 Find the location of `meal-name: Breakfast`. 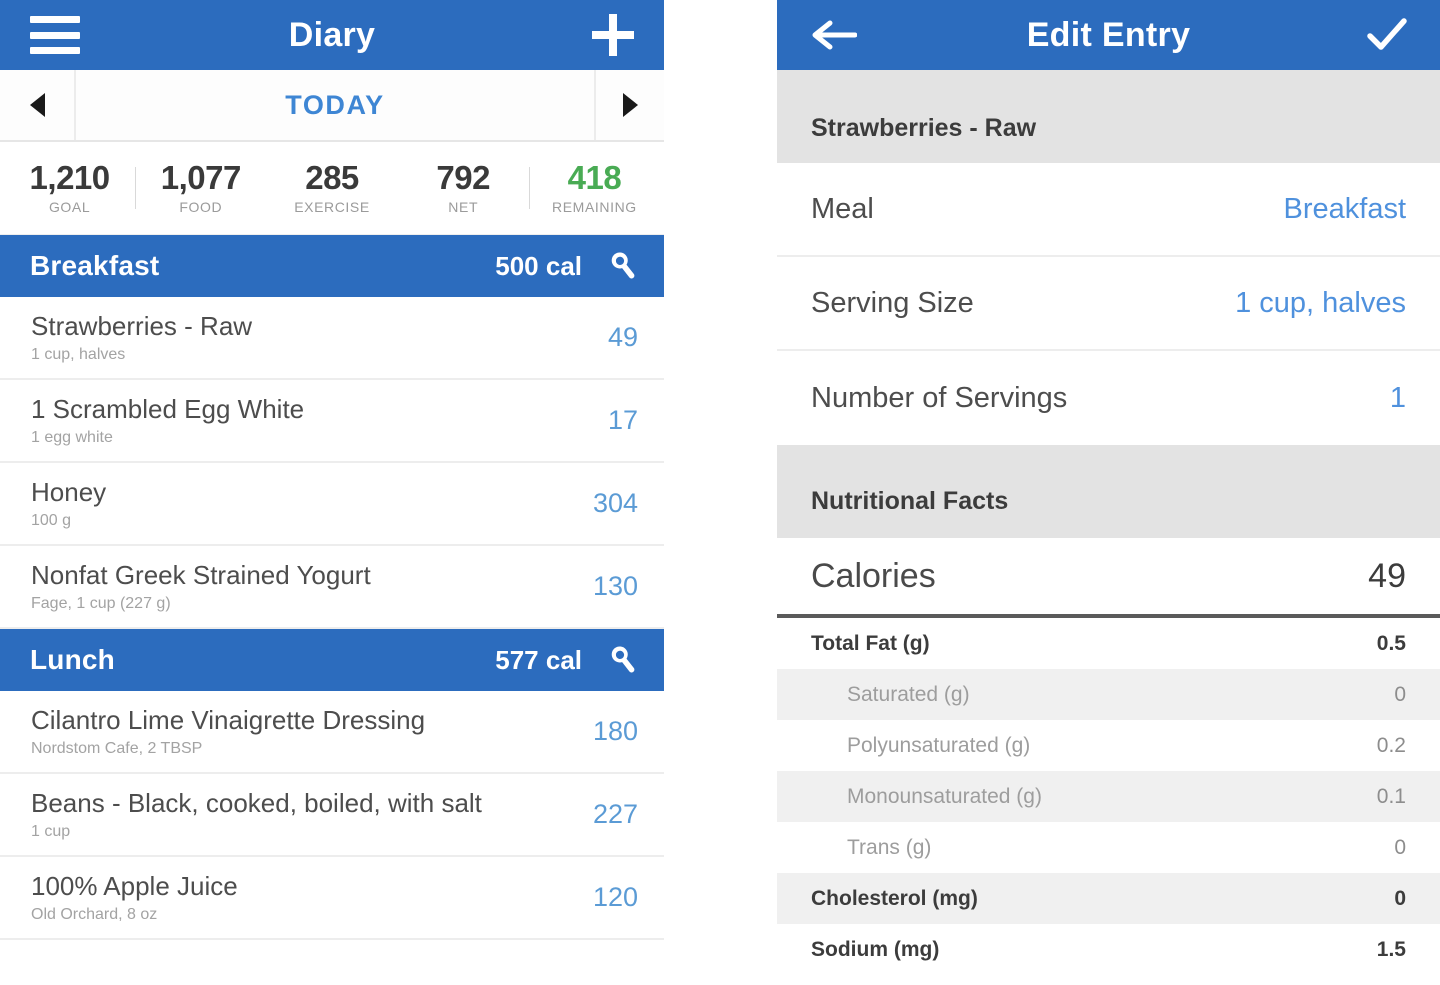

meal-name: Breakfast is located at coordinates (95, 265).